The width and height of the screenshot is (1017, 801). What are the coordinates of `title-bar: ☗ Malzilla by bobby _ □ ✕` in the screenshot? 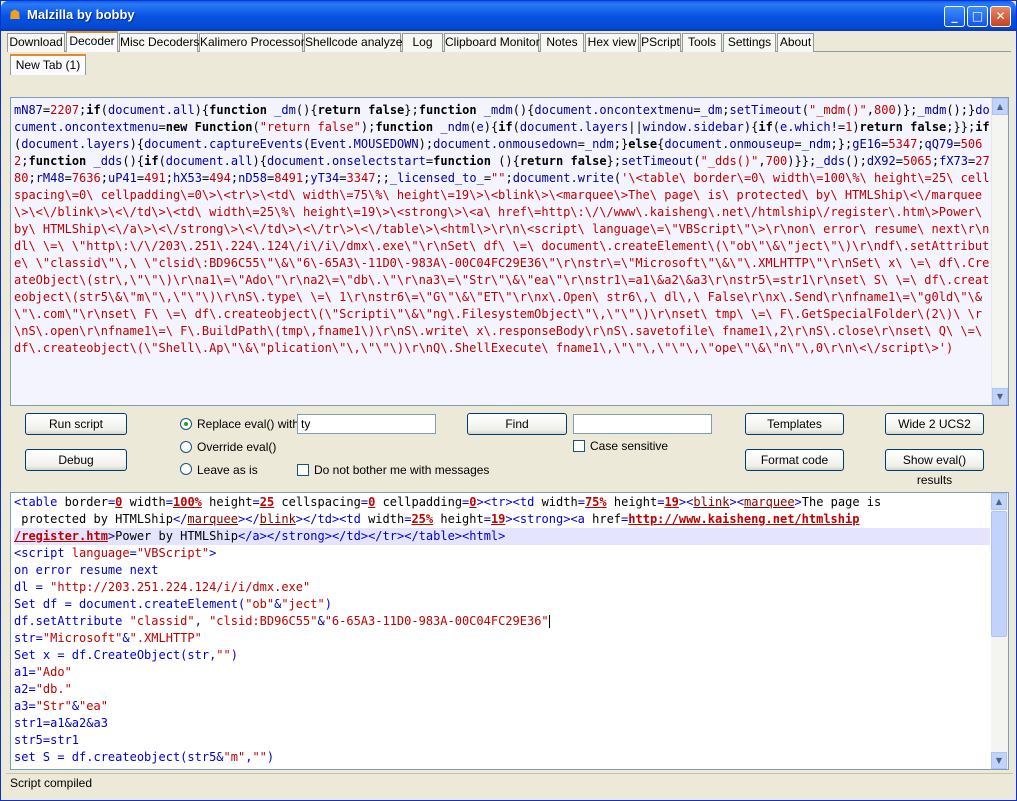 It's located at (508, 16).